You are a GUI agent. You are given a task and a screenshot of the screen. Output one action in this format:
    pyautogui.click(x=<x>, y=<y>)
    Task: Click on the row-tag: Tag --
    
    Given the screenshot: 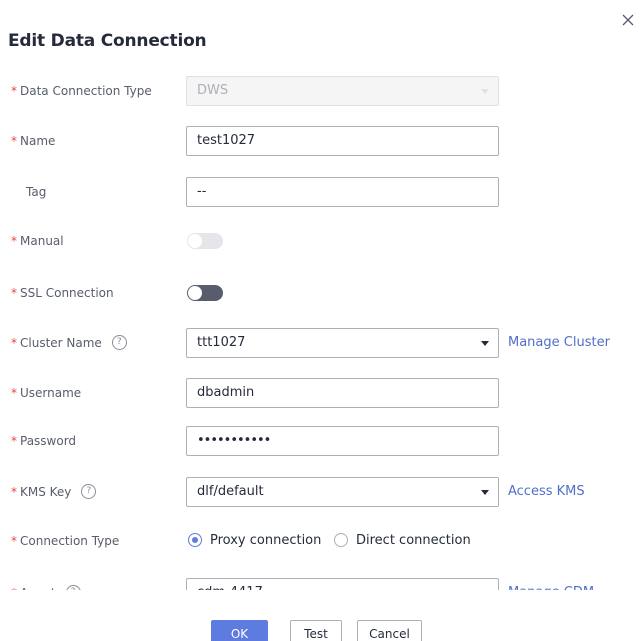 What is the action you would take?
    pyautogui.click(x=320, y=192)
    